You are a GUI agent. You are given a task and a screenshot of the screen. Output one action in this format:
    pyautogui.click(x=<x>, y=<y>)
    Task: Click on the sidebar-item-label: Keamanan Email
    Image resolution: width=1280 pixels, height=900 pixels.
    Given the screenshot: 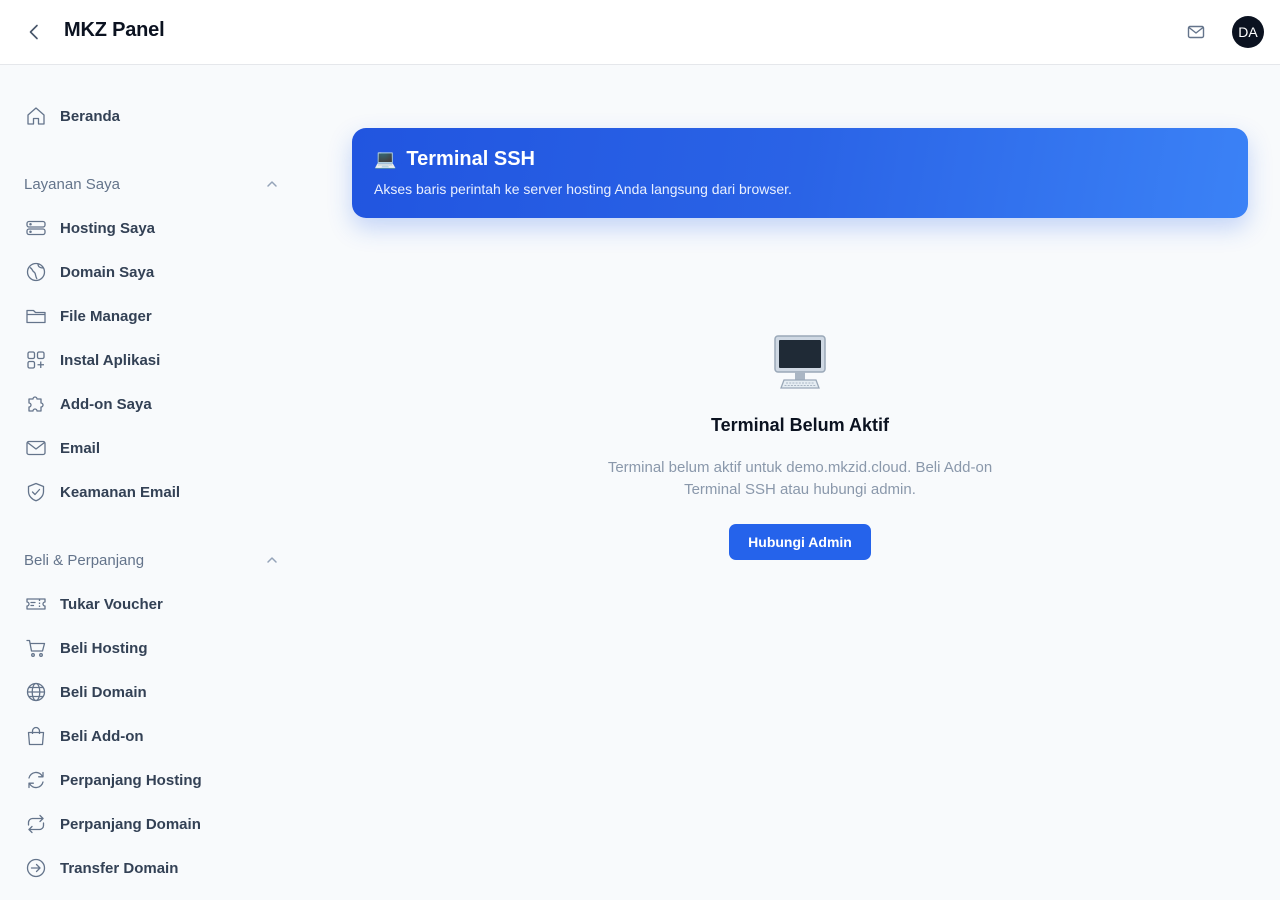 What is the action you would take?
    pyautogui.click(x=120, y=492)
    